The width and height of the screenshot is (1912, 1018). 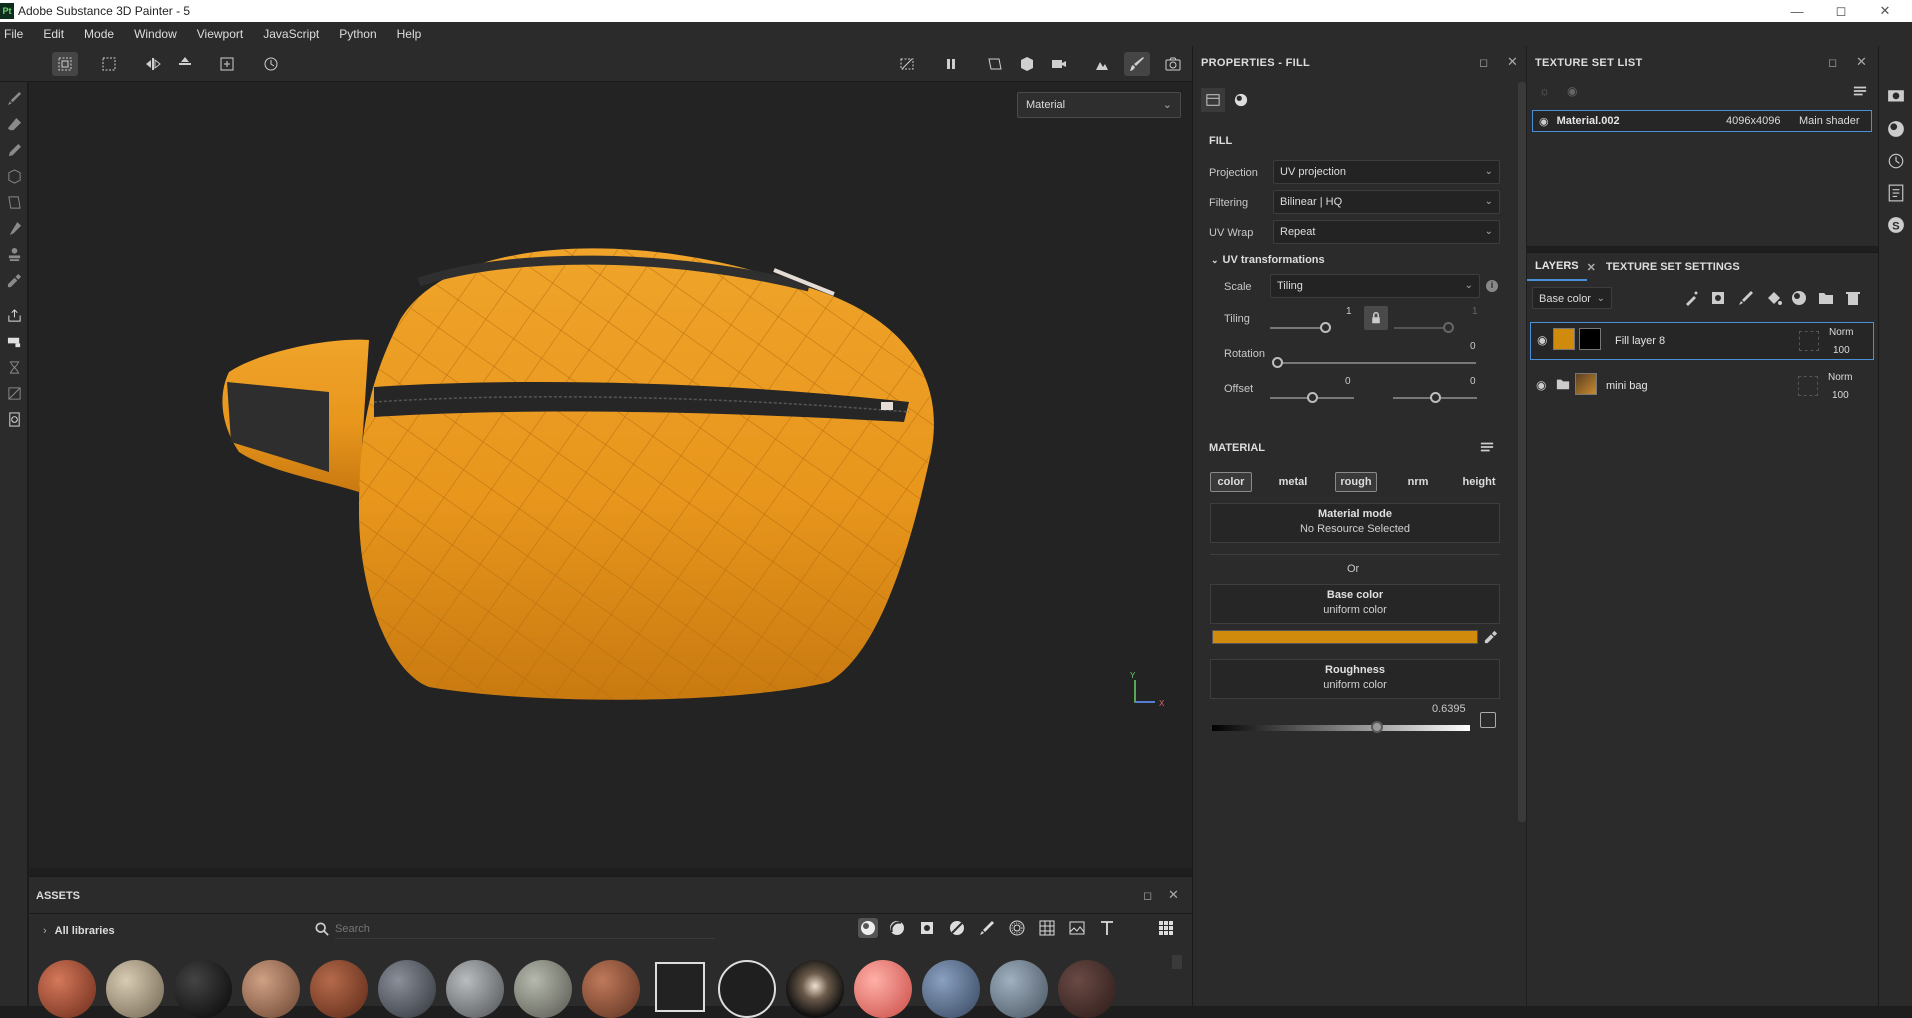 I want to click on hide-overlay-icon, so click(x=907, y=64).